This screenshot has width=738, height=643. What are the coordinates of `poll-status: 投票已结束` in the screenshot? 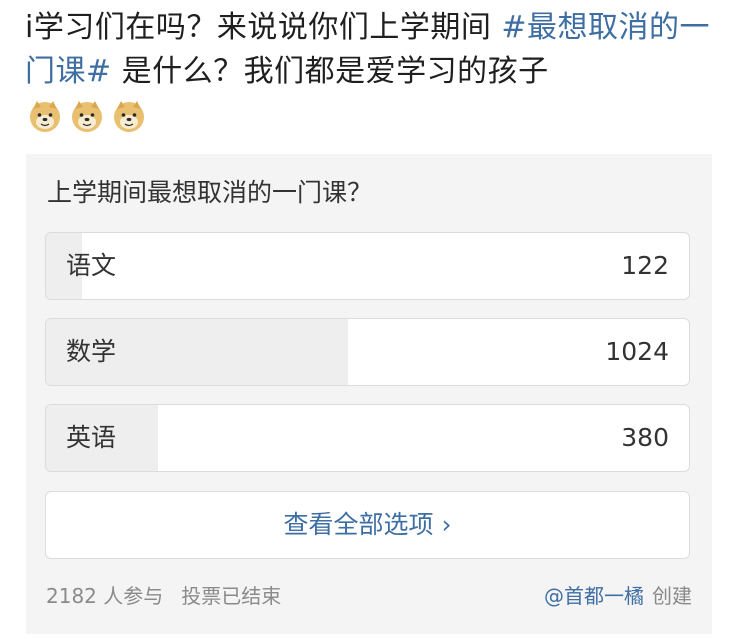 It's located at (231, 596).